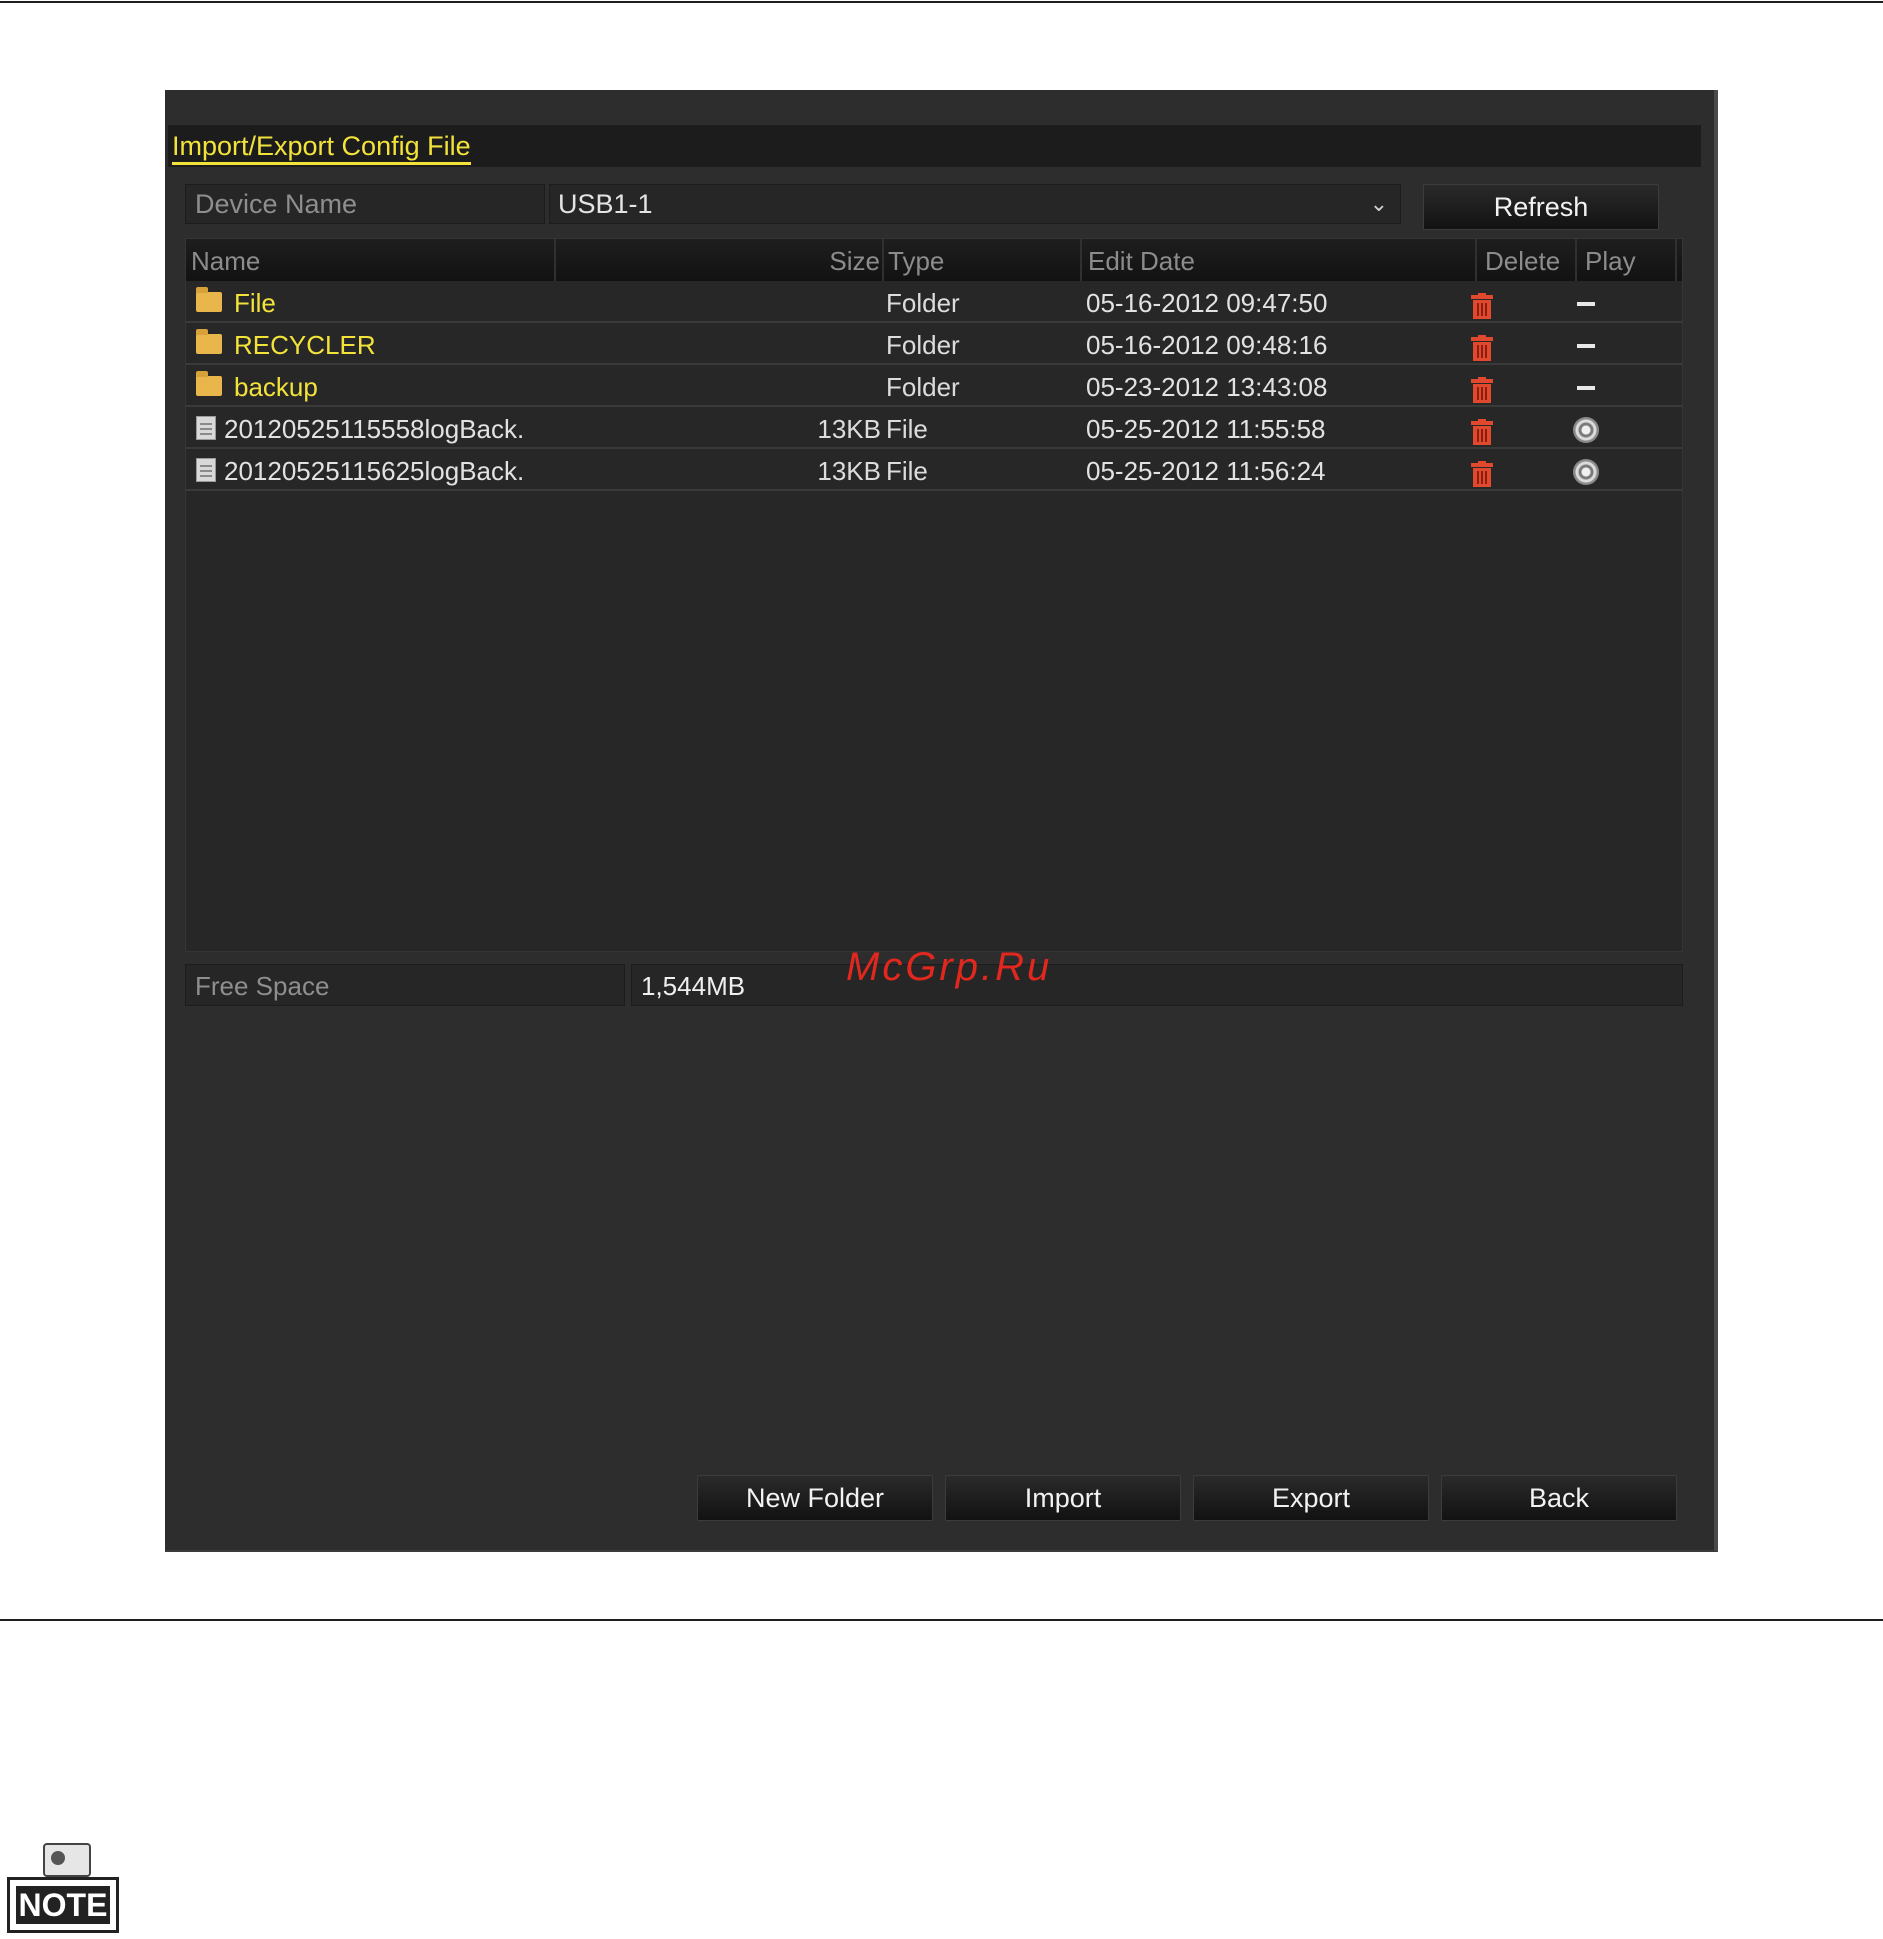  What do you see at coordinates (1541, 207) in the screenshot?
I see `refresh-button: Refresh` at bounding box center [1541, 207].